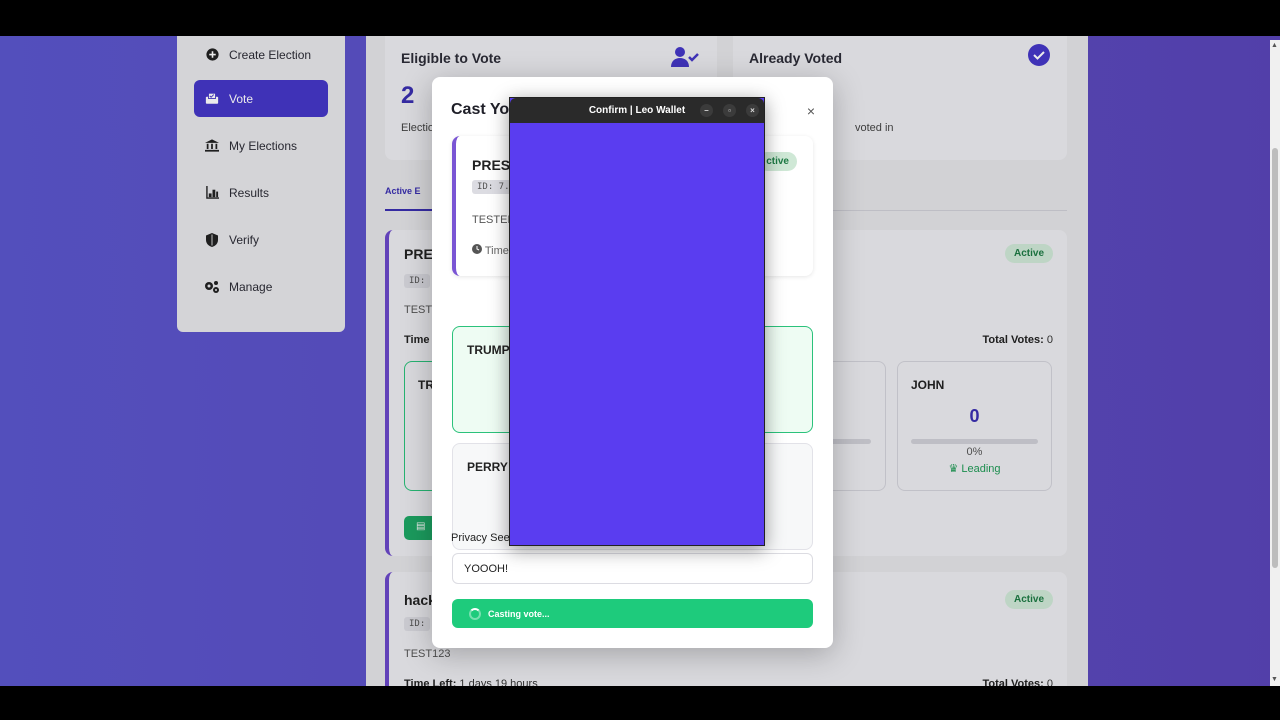 Image resolution: width=1280 pixels, height=720 pixels. Describe the element at coordinates (478, 250) in the screenshot. I see `clock-icon` at that location.